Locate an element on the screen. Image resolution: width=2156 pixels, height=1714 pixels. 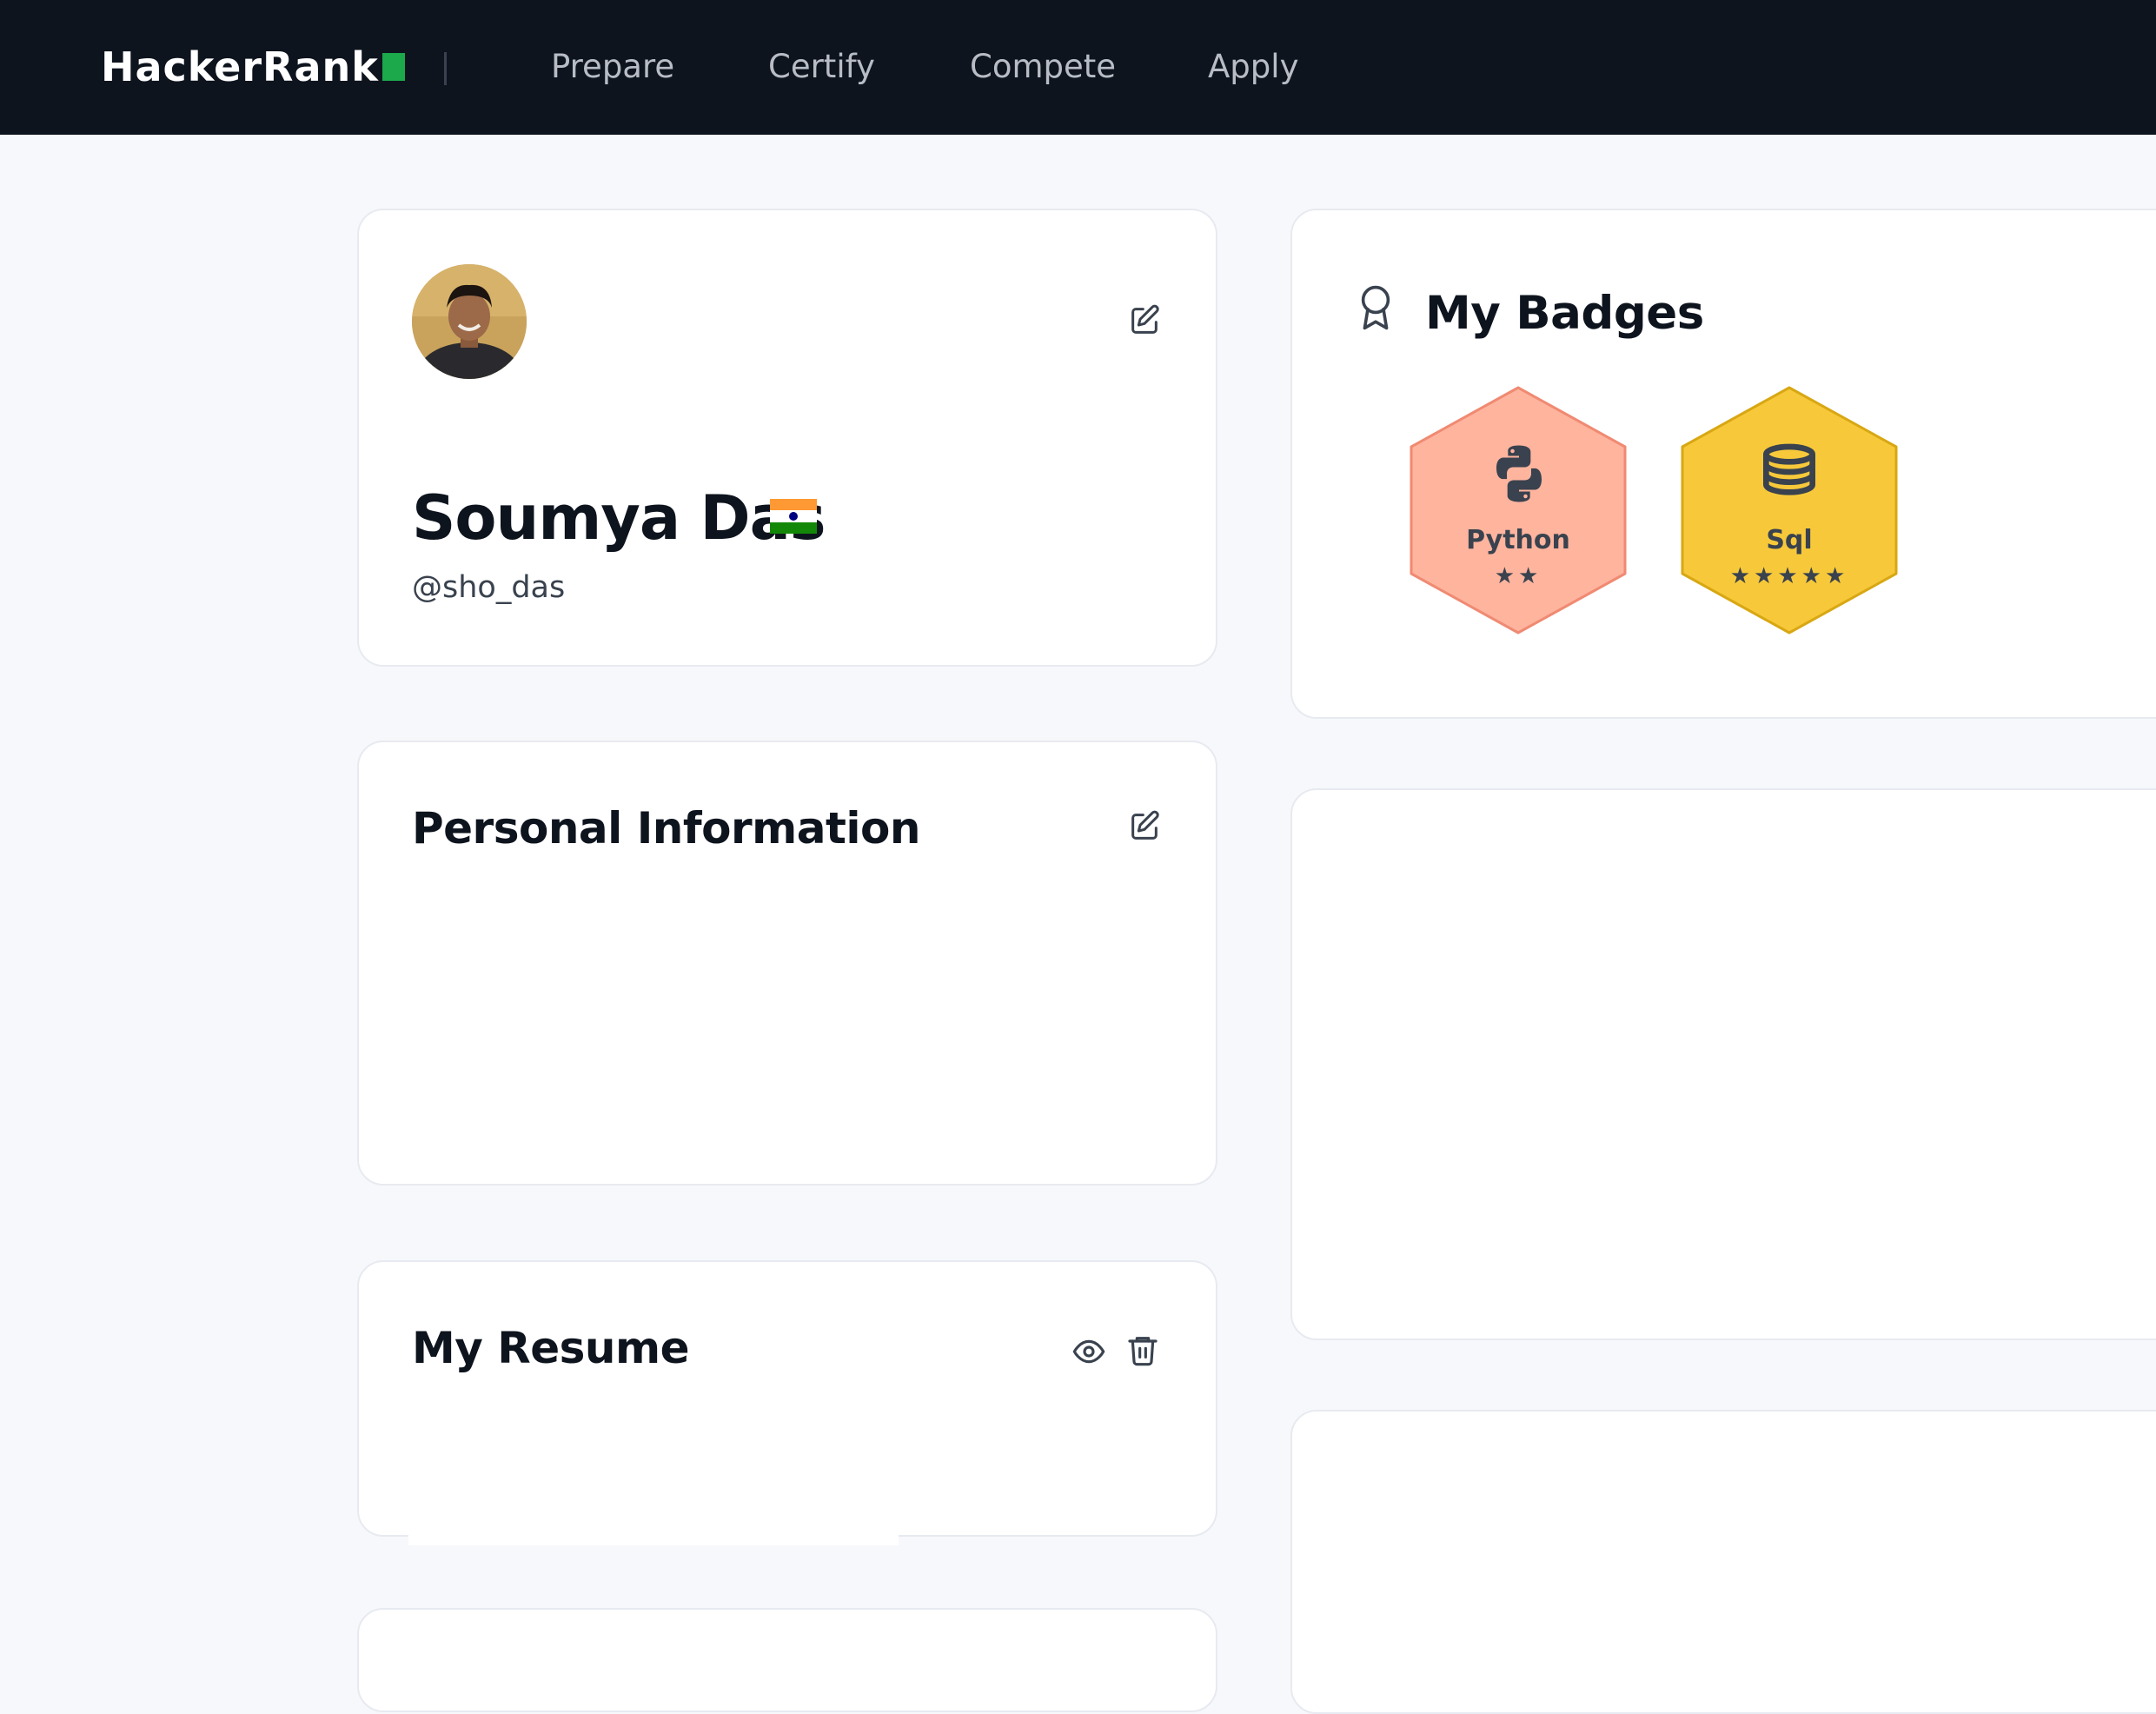
nav-certify: Certify is located at coordinates (822, 66).